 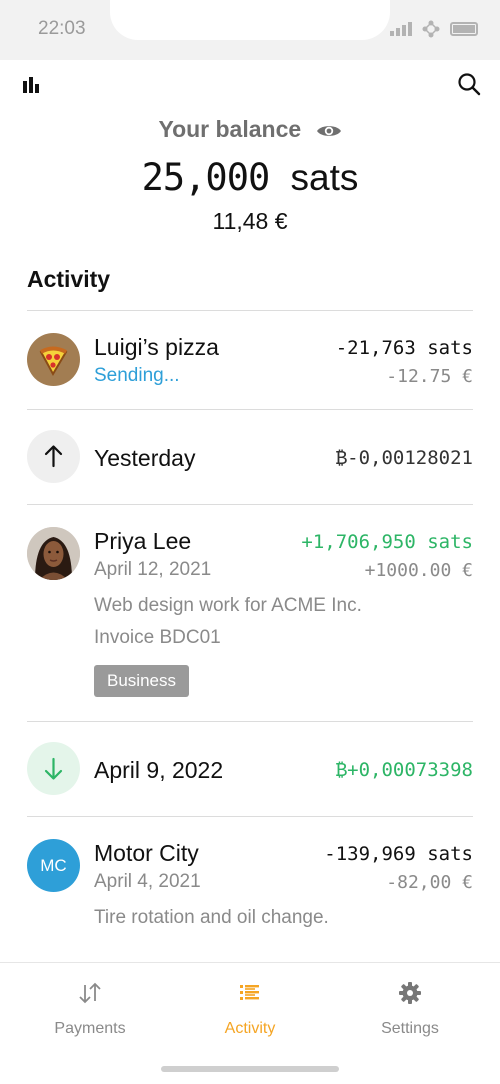 What do you see at coordinates (250, 1028) in the screenshot?
I see `nav-activity-label: Activity` at bounding box center [250, 1028].